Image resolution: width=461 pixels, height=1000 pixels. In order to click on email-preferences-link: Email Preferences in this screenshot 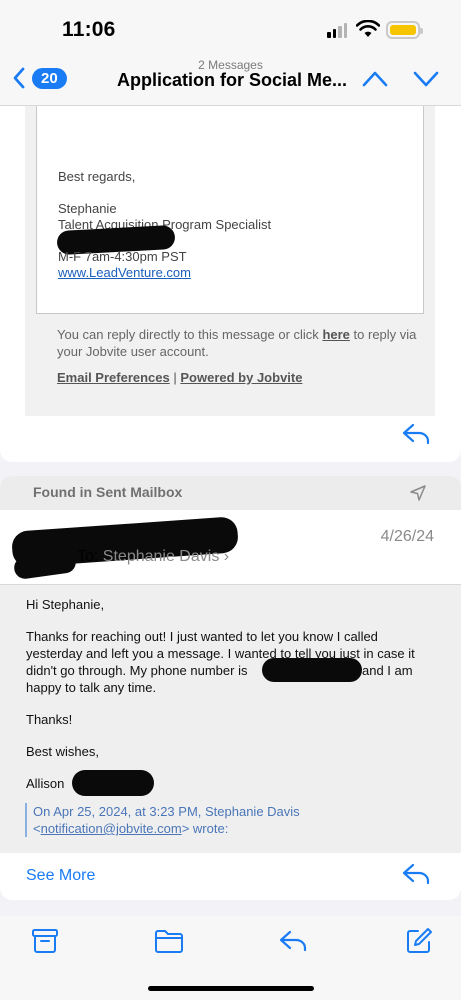, I will do `click(113, 377)`.